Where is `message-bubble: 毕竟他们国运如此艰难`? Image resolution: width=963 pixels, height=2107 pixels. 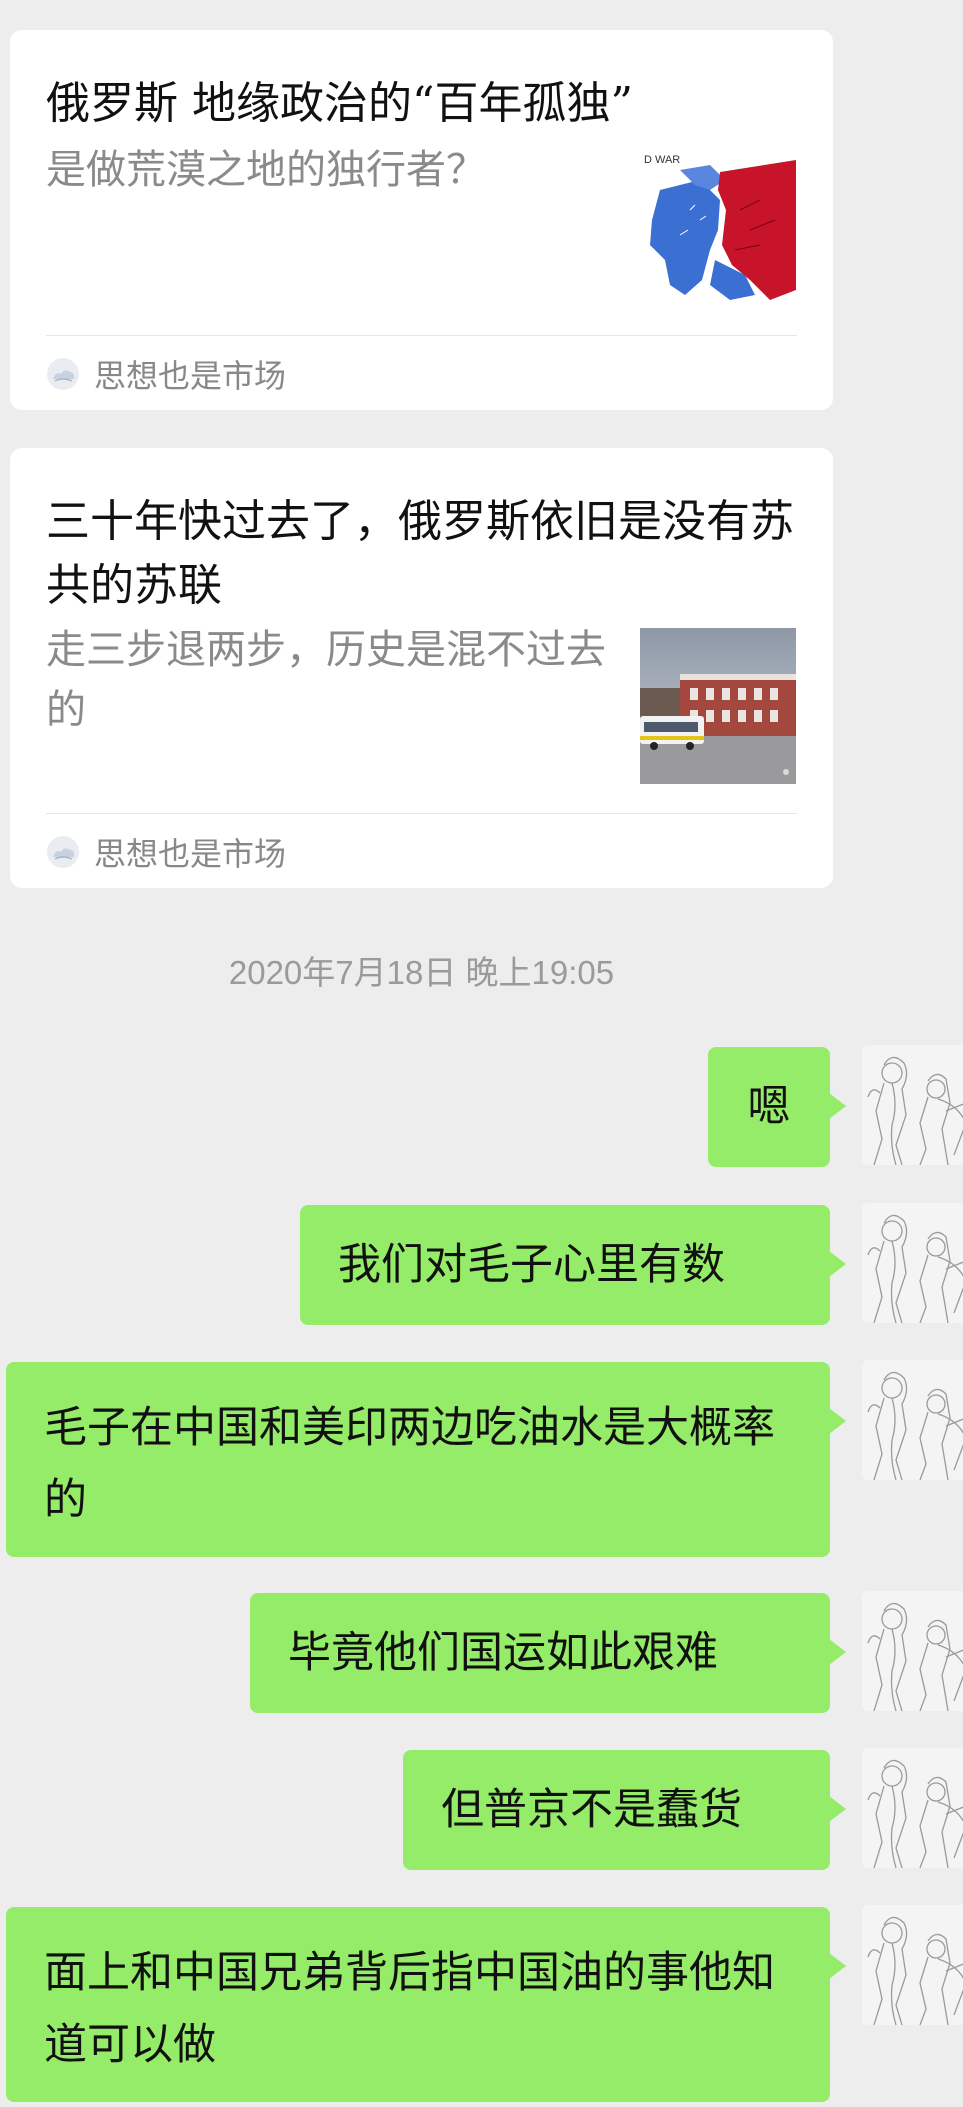 message-bubble: 毕竟他们国运如此艰难 is located at coordinates (548, 1653).